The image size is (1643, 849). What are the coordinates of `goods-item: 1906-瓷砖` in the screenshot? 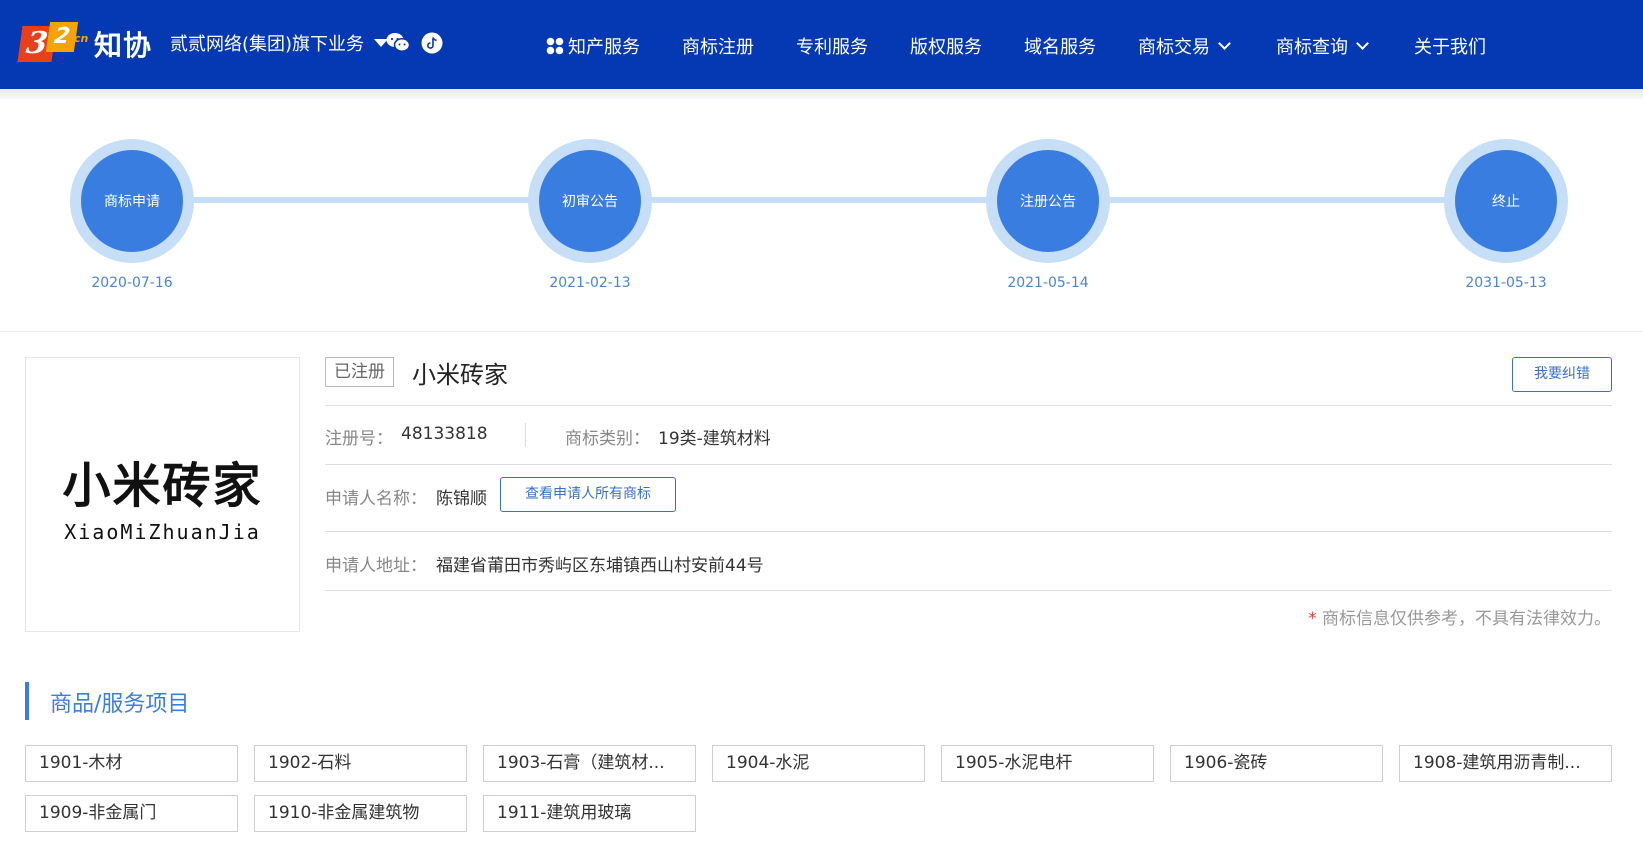 It's located at (1276, 763).